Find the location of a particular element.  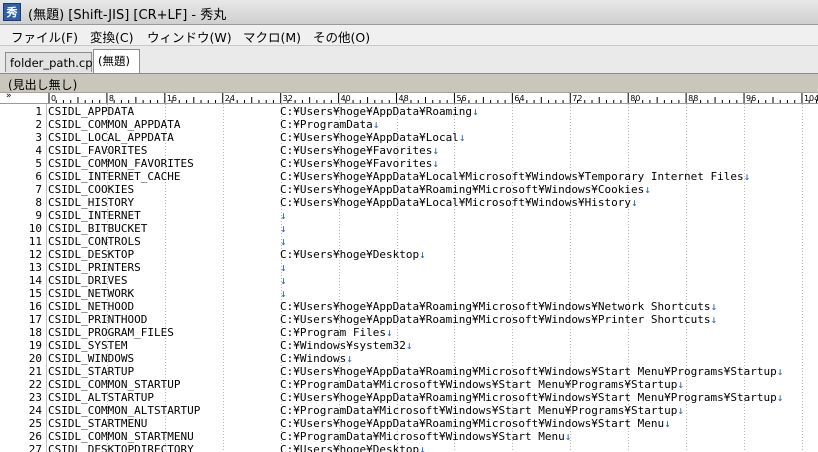

editor-line: 19 CSIDL_SYSTEM C:¥Windows¥system32↓ is located at coordinates (409, 345).